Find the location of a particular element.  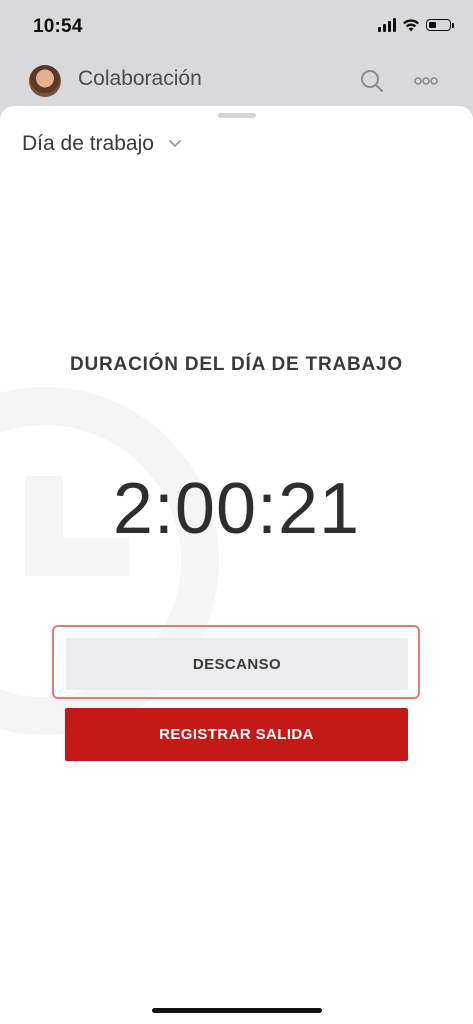

more-icon is located at coordinates (426, 81).